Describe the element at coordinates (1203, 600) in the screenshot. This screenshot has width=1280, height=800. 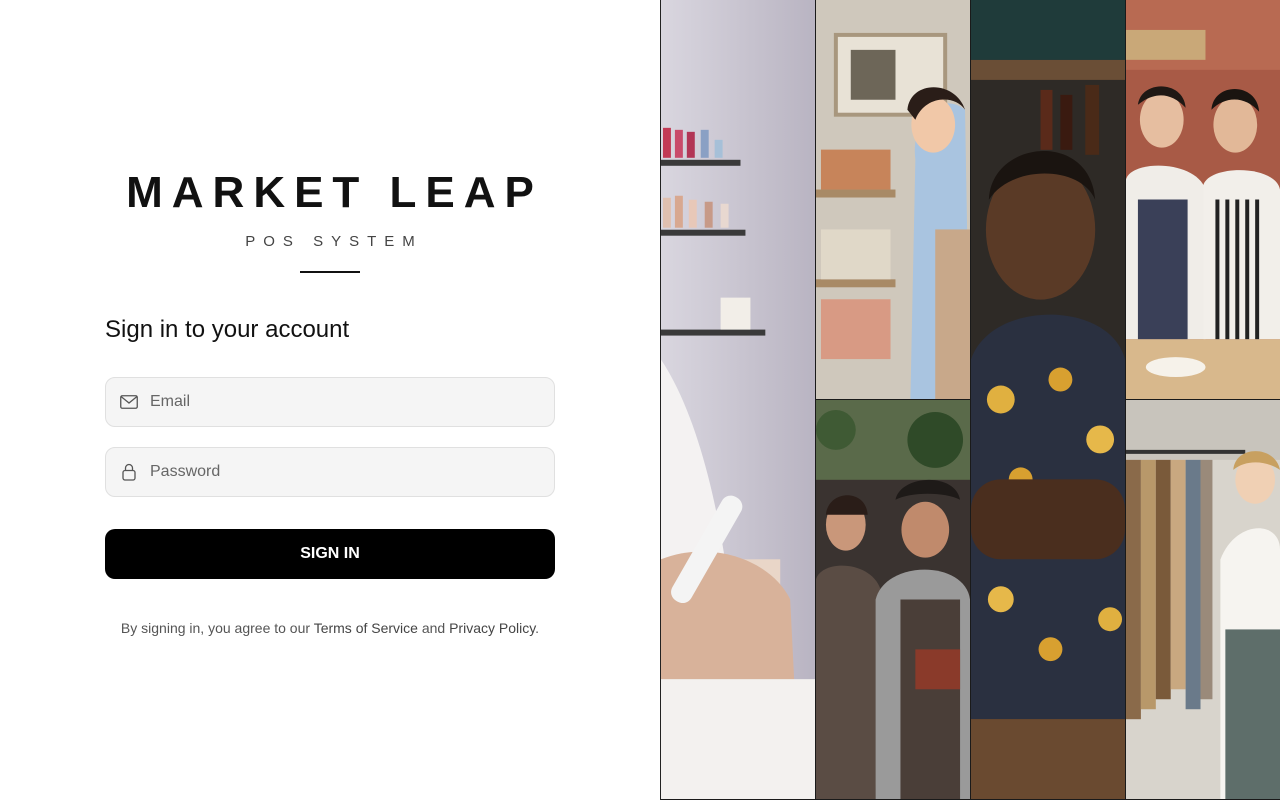
I see `clothing-store-photo` at that location.